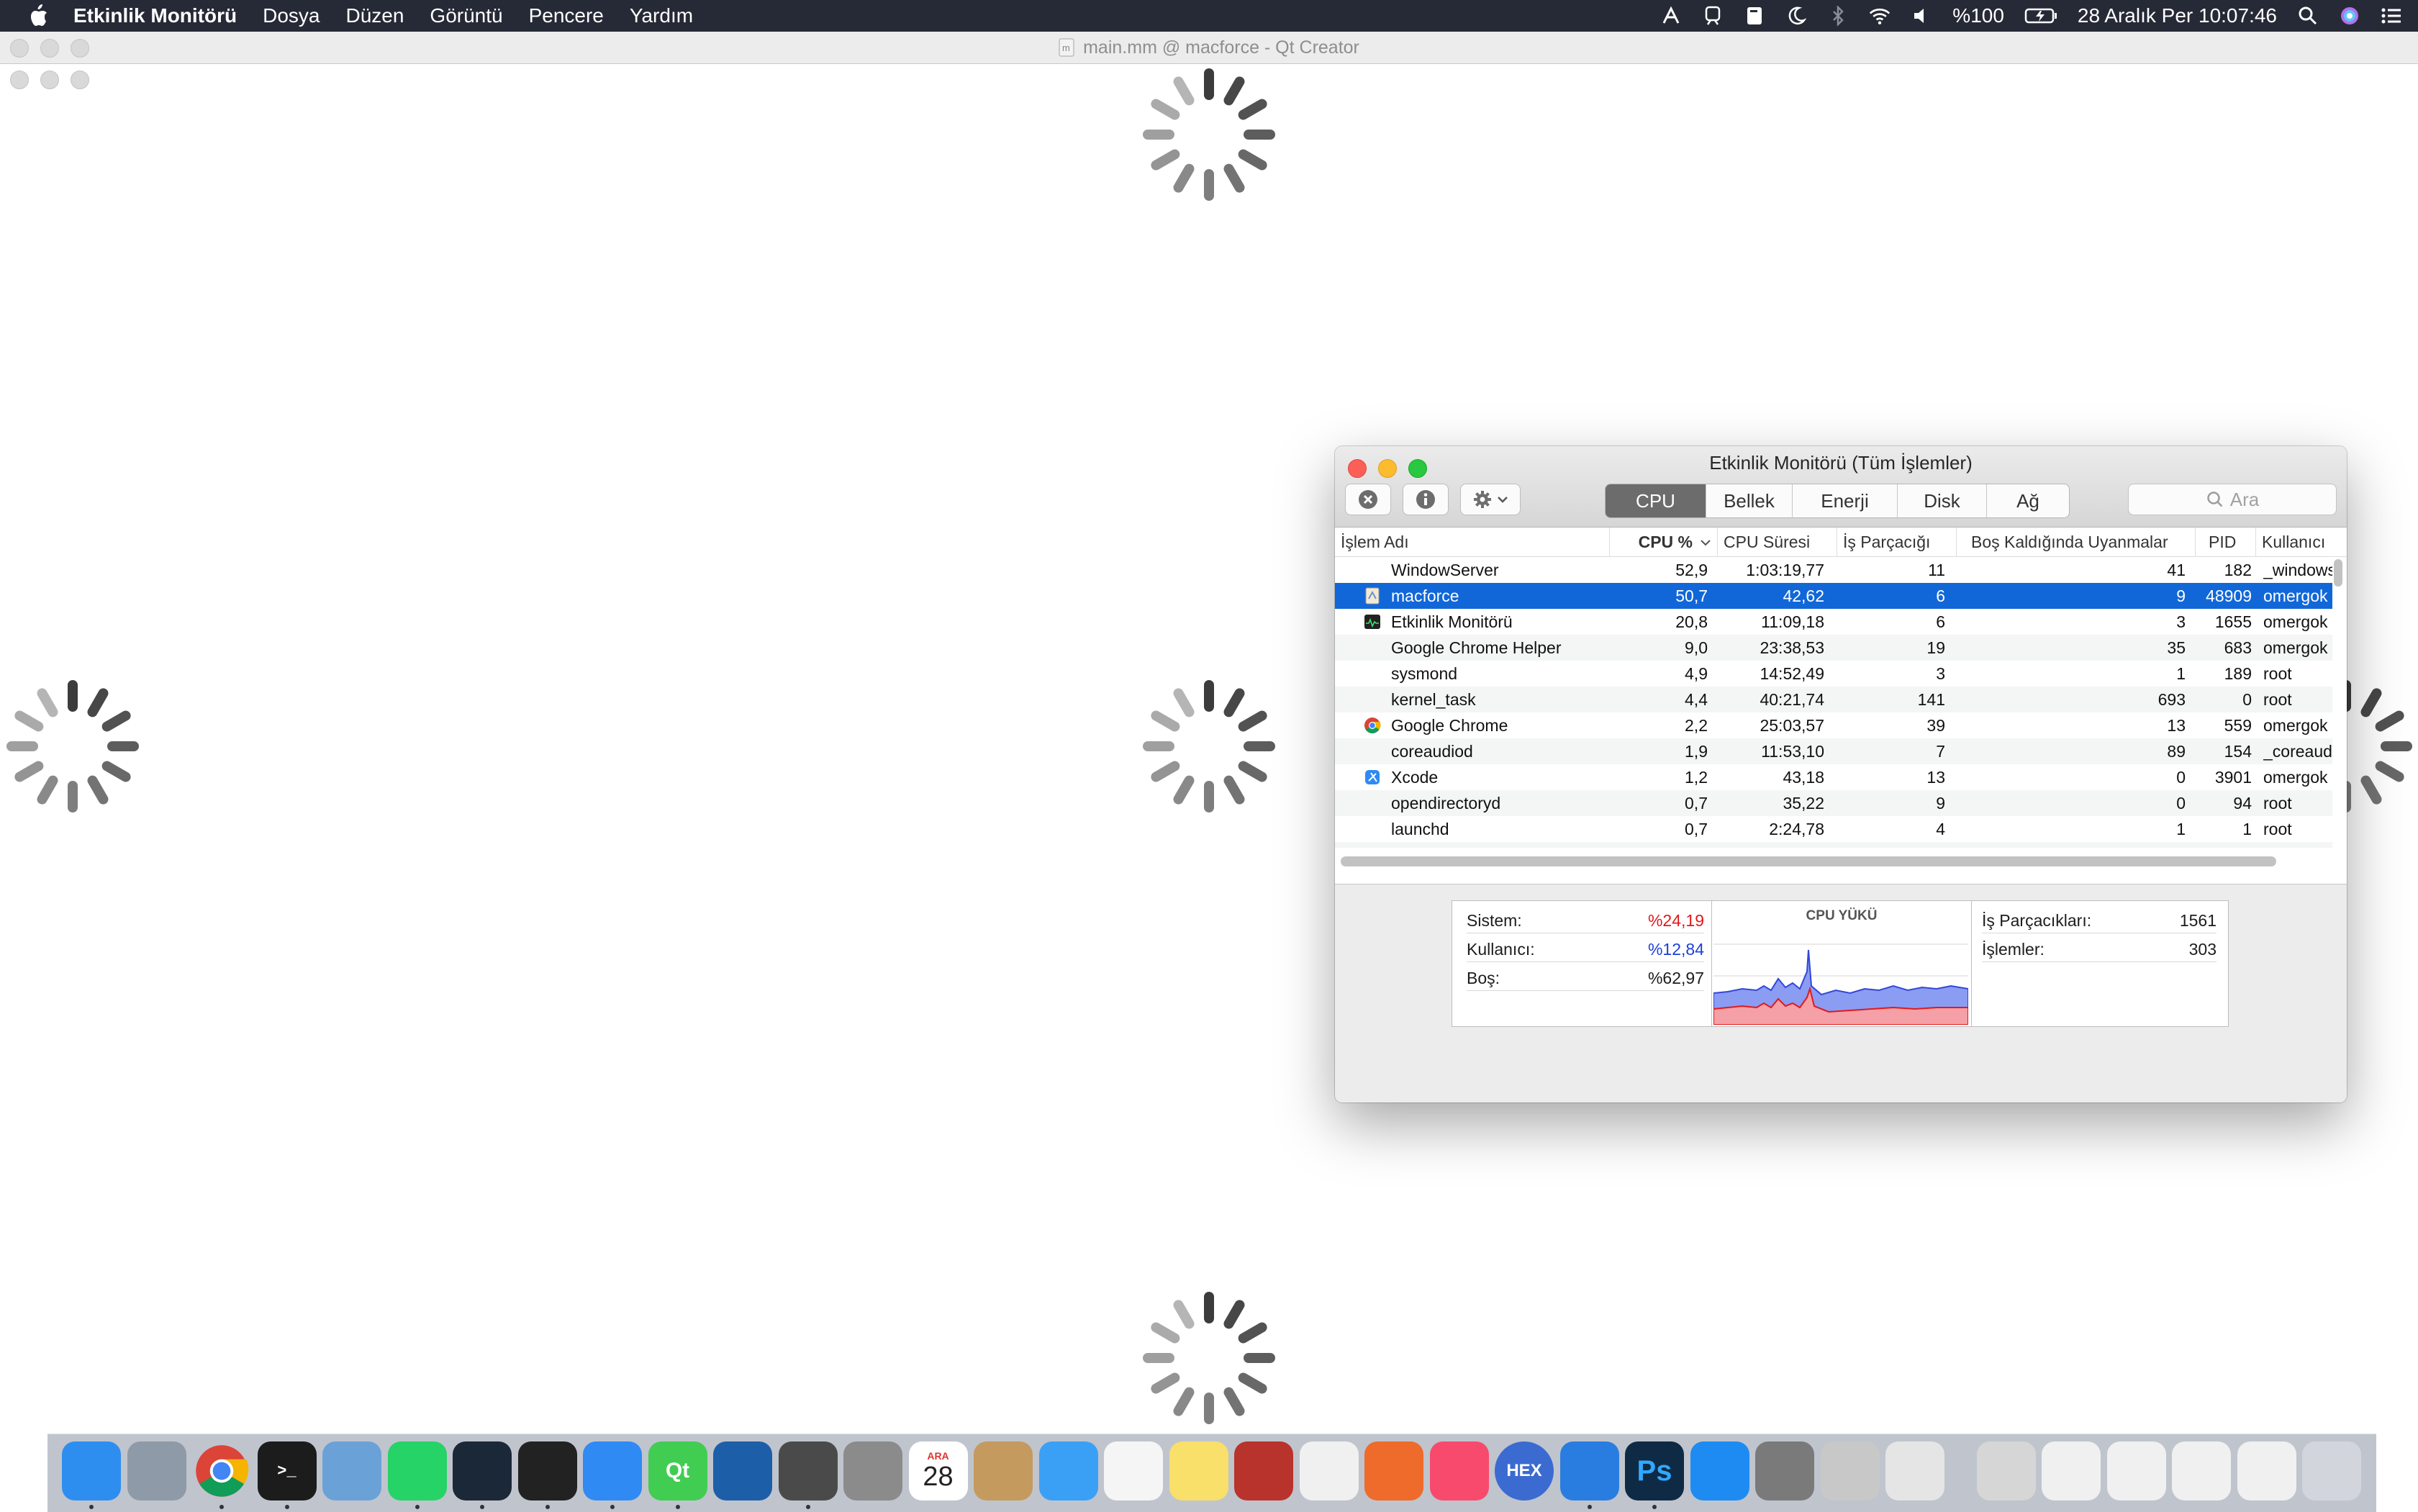  I want to click on idle-wakeups: 41, so click(2176, 570).